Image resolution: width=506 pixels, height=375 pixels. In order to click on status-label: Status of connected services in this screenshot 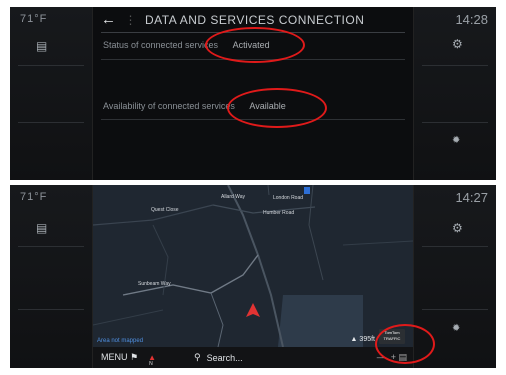, I will do `click(161, 45)`.